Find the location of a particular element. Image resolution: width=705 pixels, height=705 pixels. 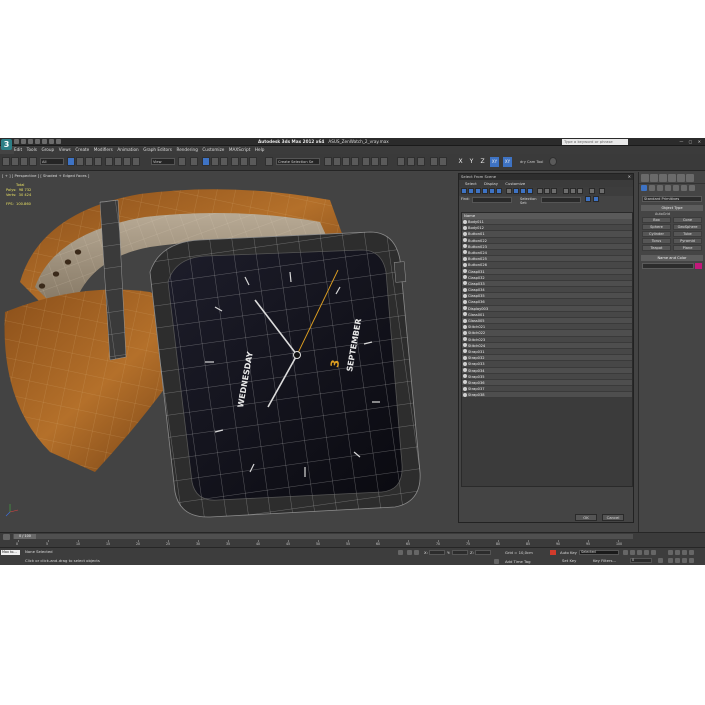

tube-button: Tube is located at coordinates (687, 234).